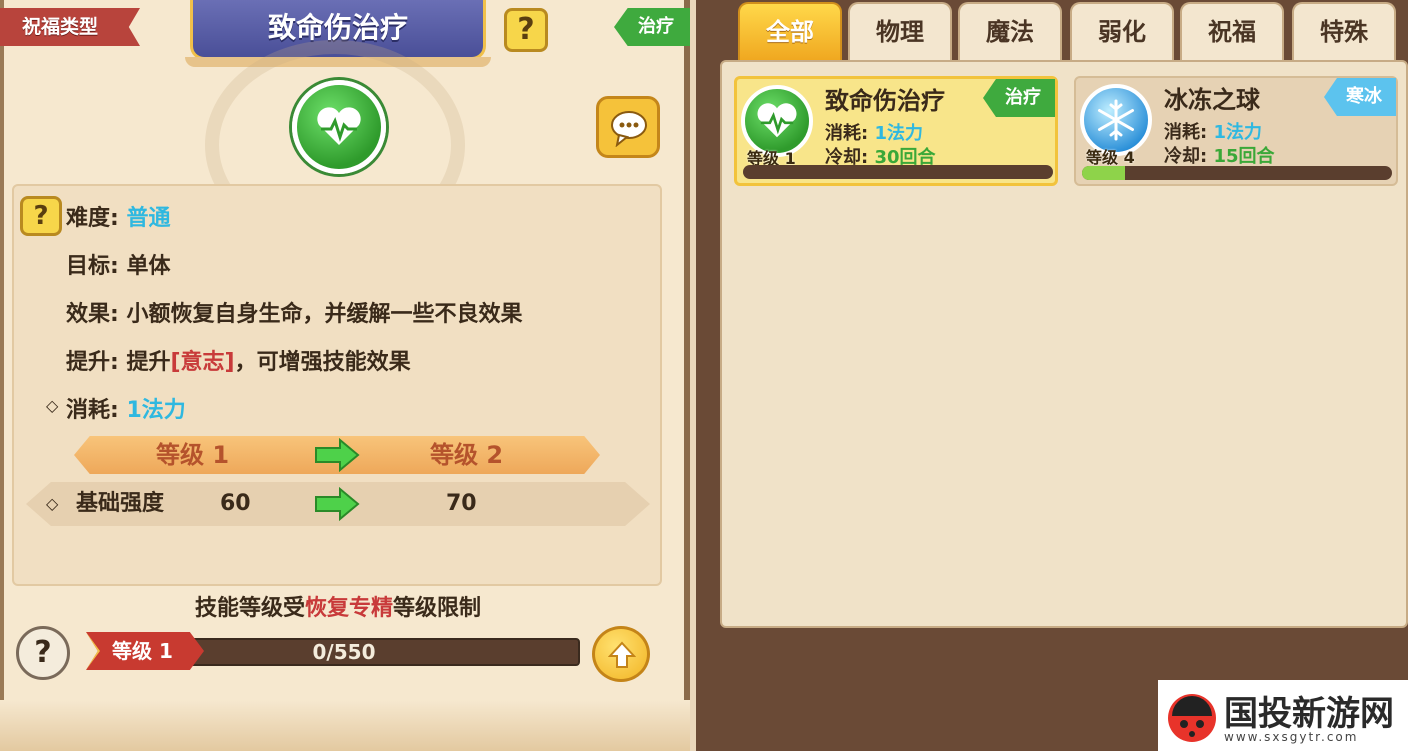 This screenshot has width=1408, height=751. Describe the element at coordinates (145, 651) in the screenshot. I see `xp-level-tag: 等级 1` at that location.